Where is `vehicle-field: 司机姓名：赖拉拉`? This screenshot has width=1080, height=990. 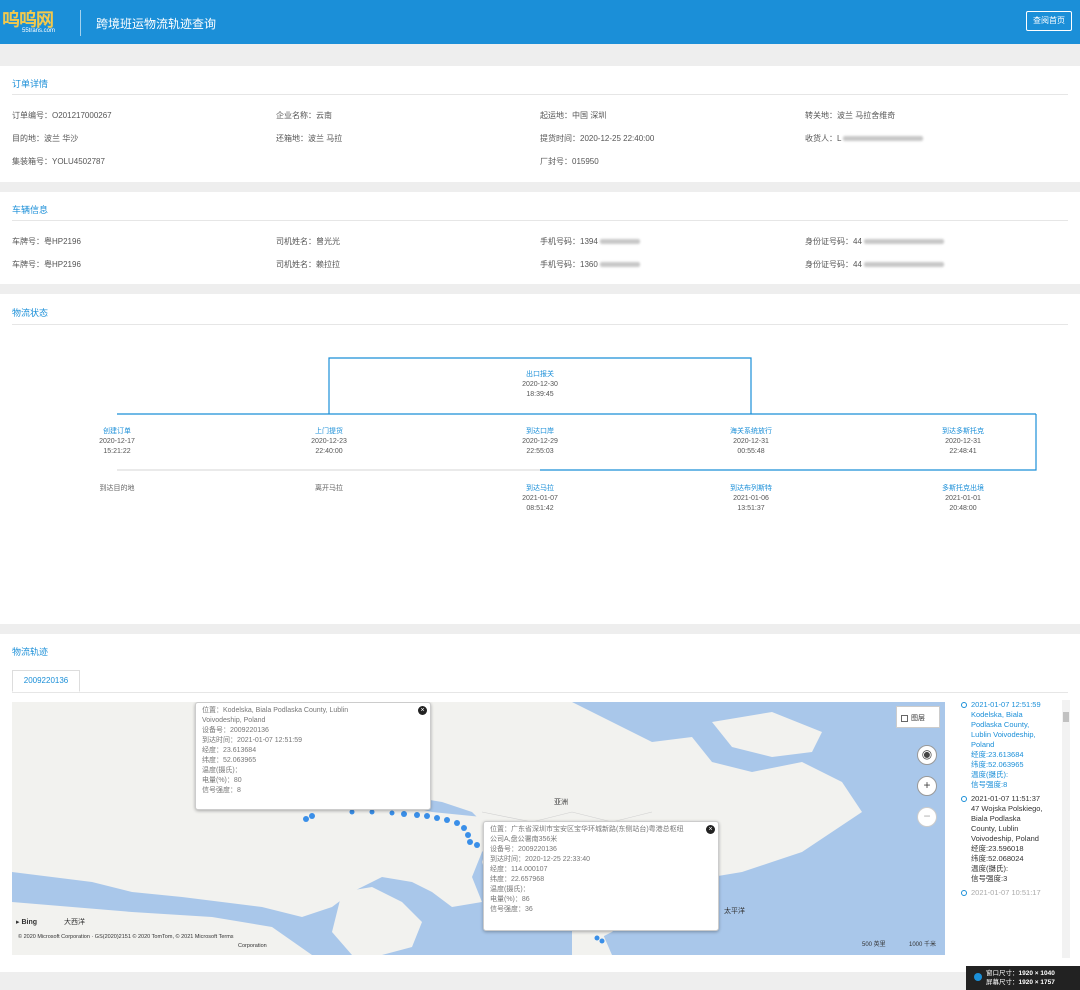
vehicle-field: 司机姓名：赖拉拉 is located at coordinates (308, 264).